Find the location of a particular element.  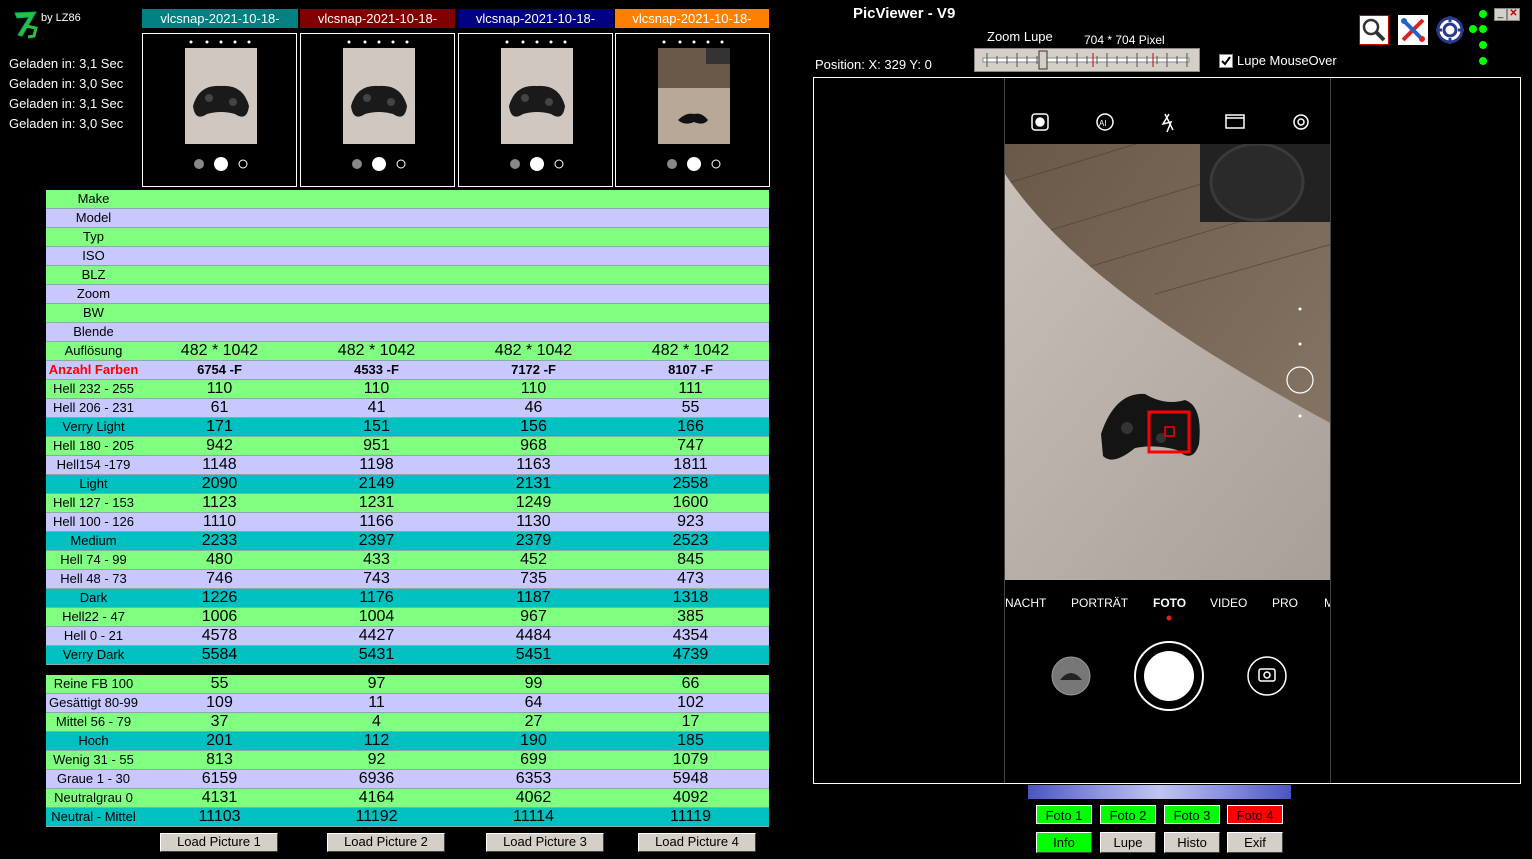

camera-toolbar-icons: AI is located at coordinates (1170, 123).